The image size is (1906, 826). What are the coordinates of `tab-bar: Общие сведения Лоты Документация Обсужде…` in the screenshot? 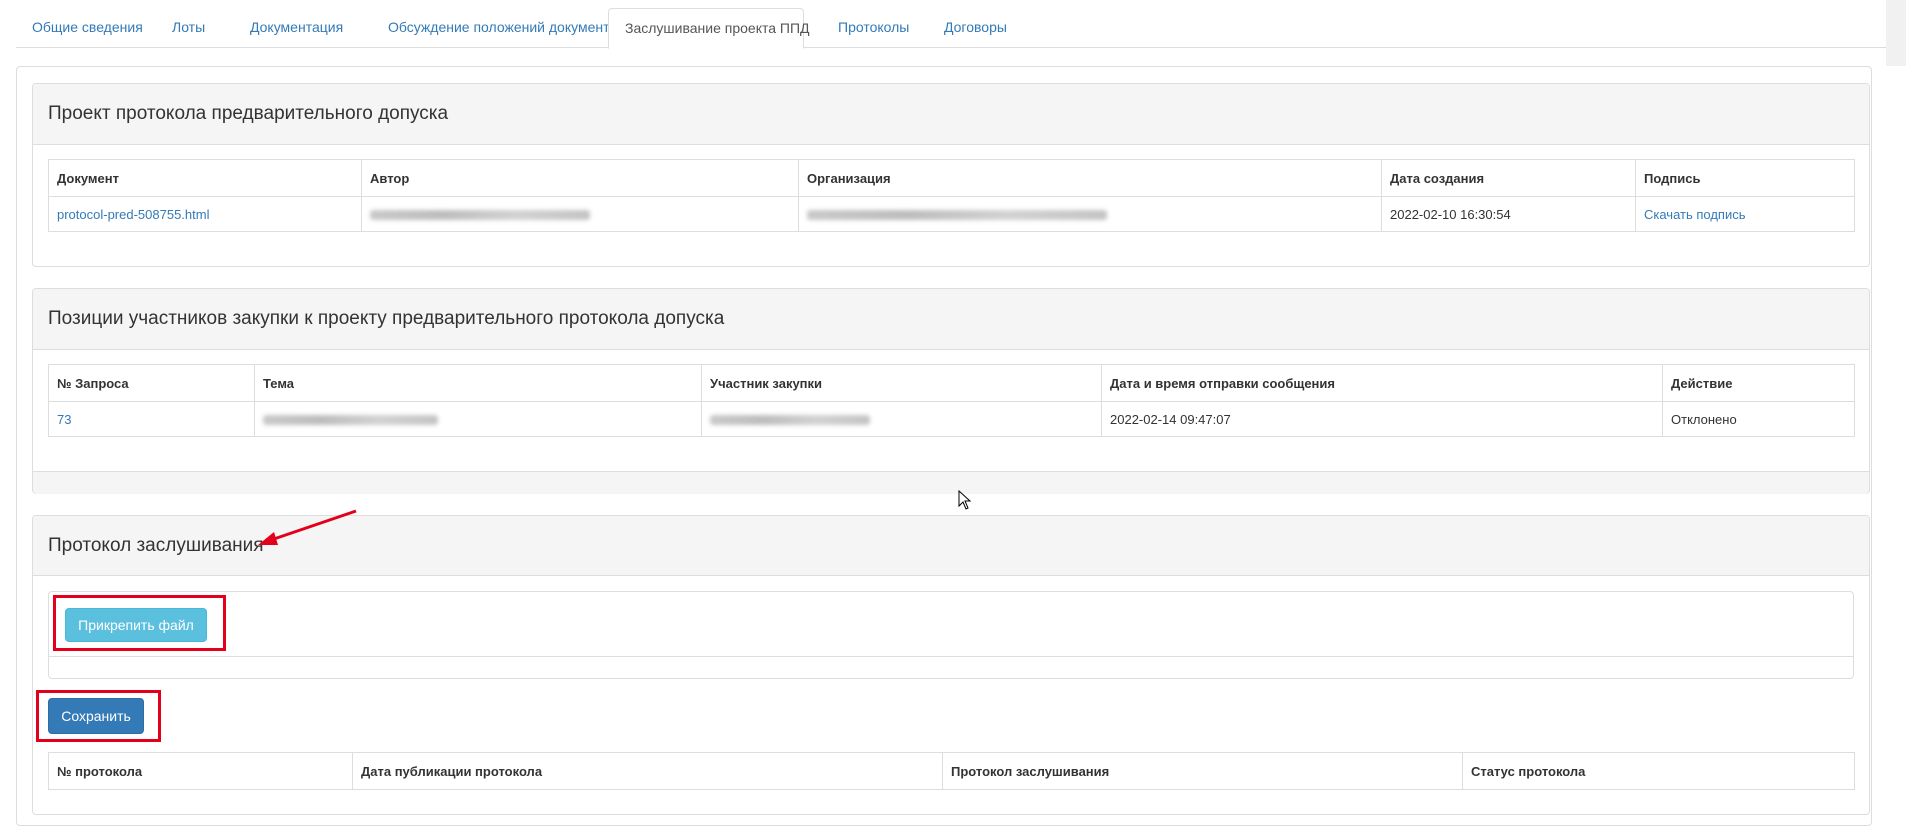 It's located at (951, 28).